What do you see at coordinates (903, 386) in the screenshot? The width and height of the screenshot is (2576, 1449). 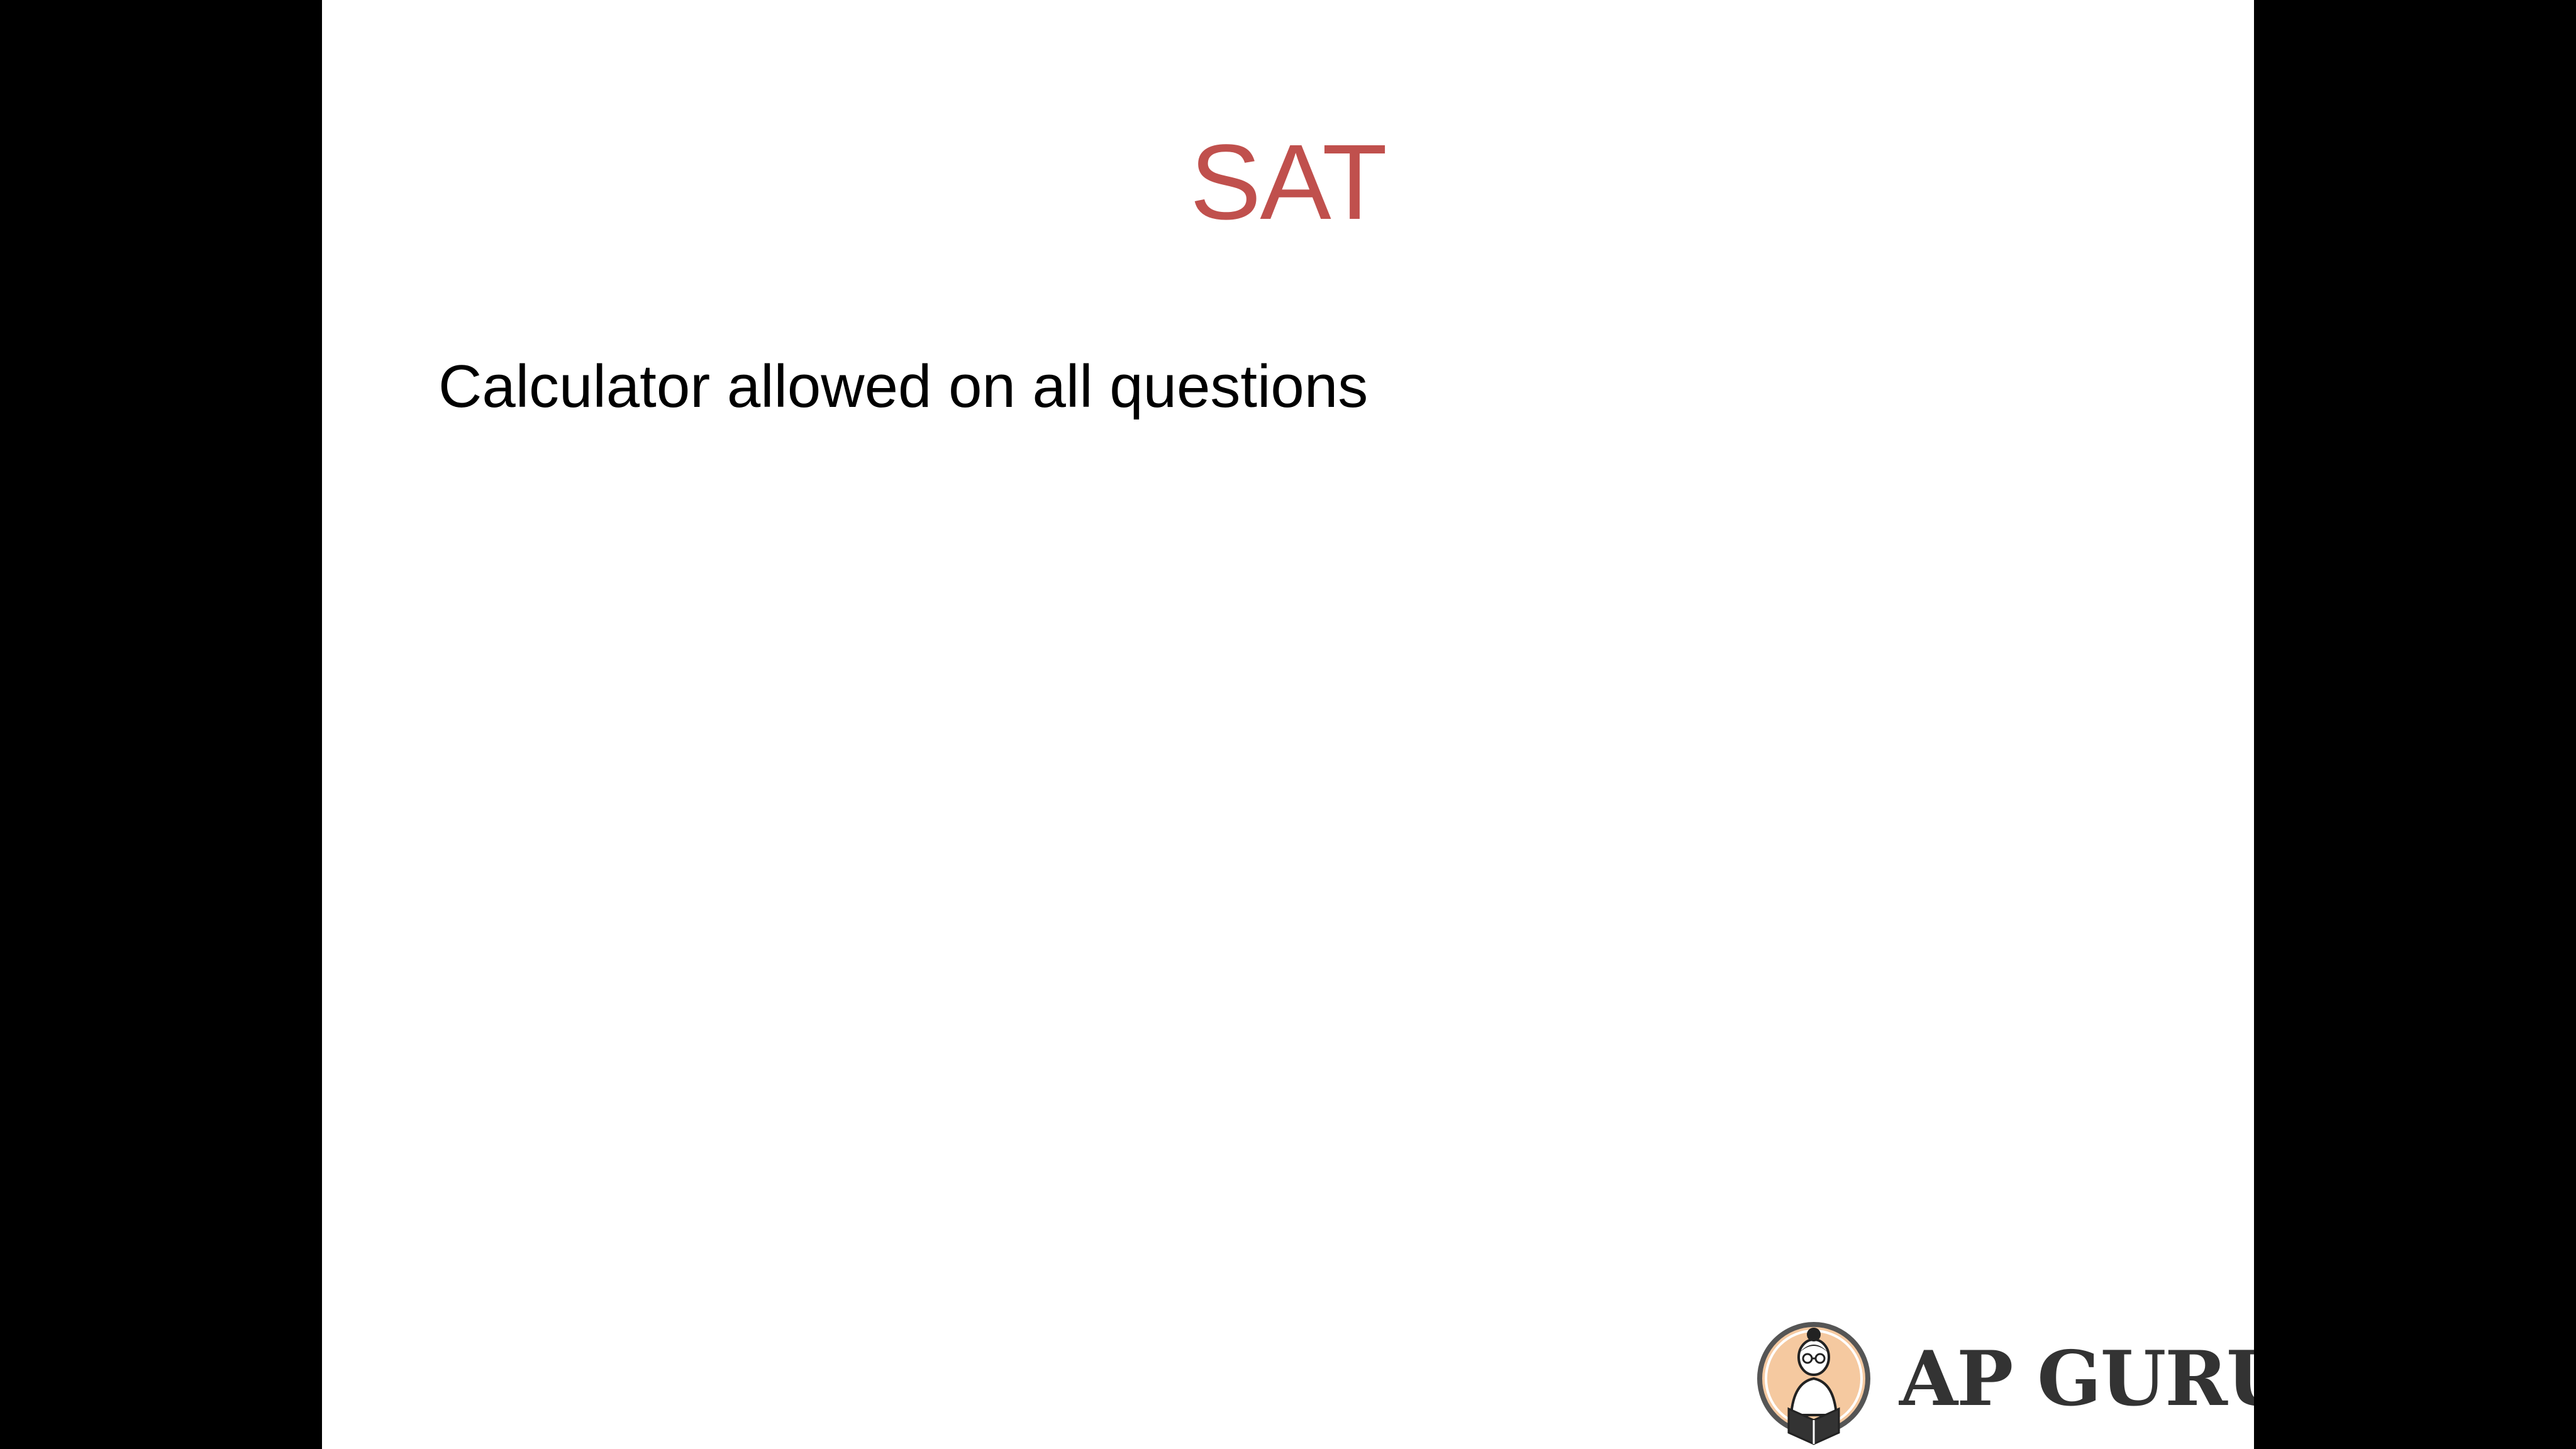 I see `slide-body-text: Calculator allowed on all questions` at bounding box center [903, 386].